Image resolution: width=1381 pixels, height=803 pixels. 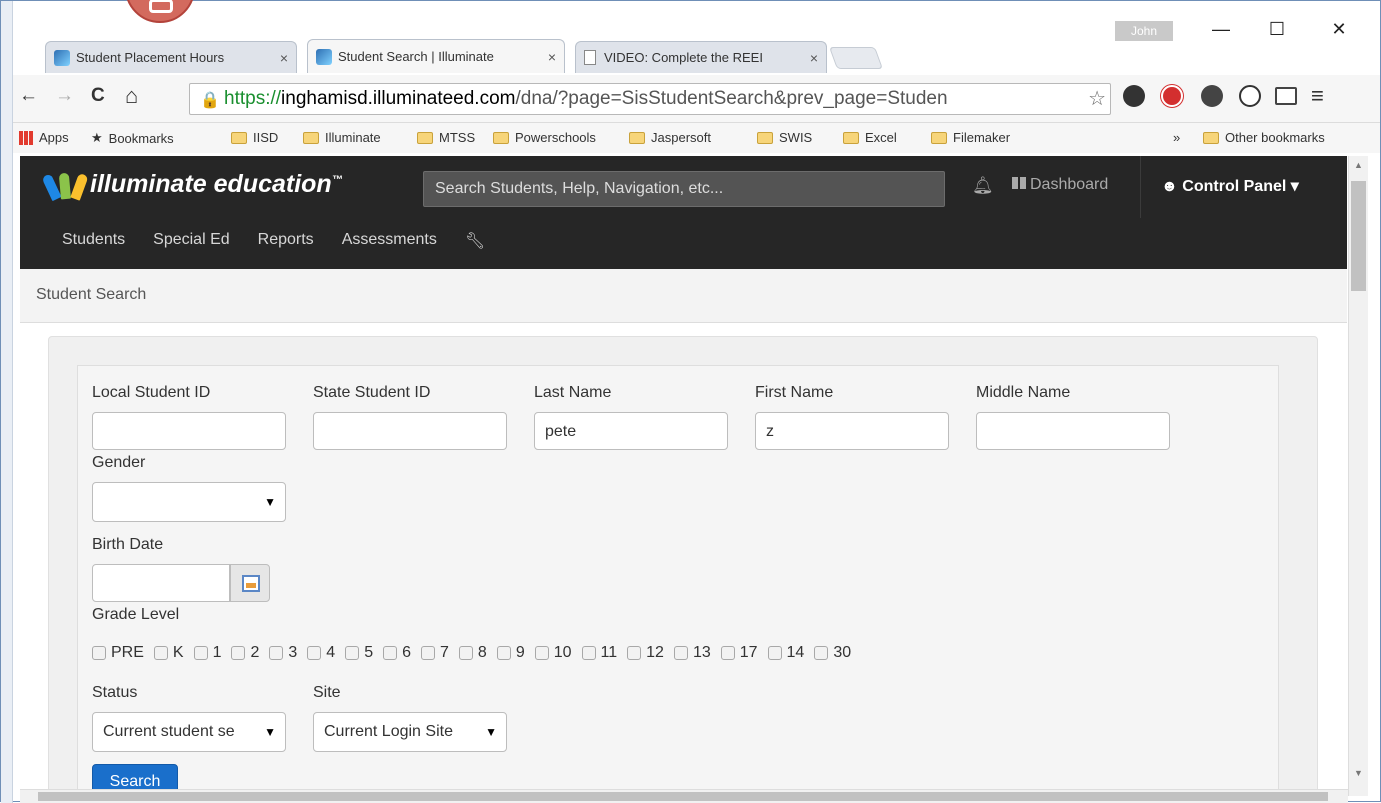 I want to click on nav-reports: Reports, so click(x=286, y=241).